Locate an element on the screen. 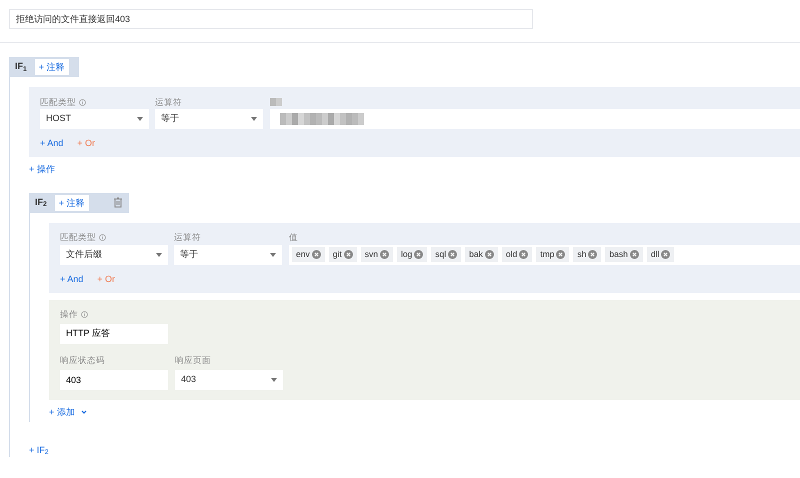  action-field: HTTP 应答 is located at coordinates (114, 334).